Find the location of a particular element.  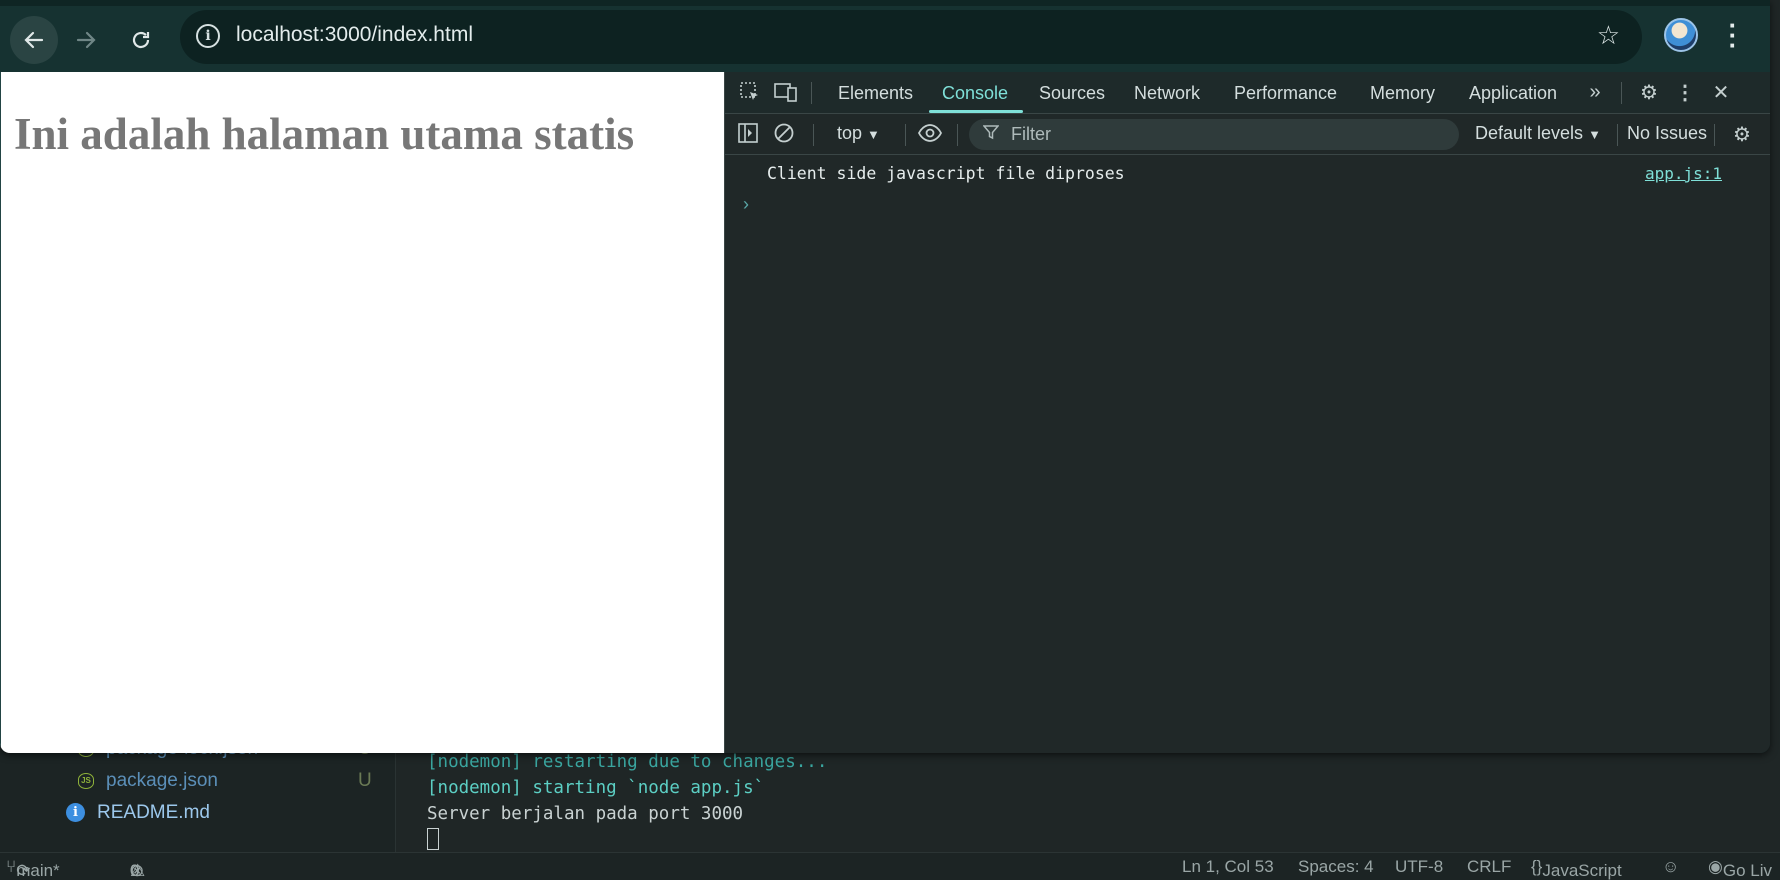

active-tab-indicator is located at coordinates (976, 111).